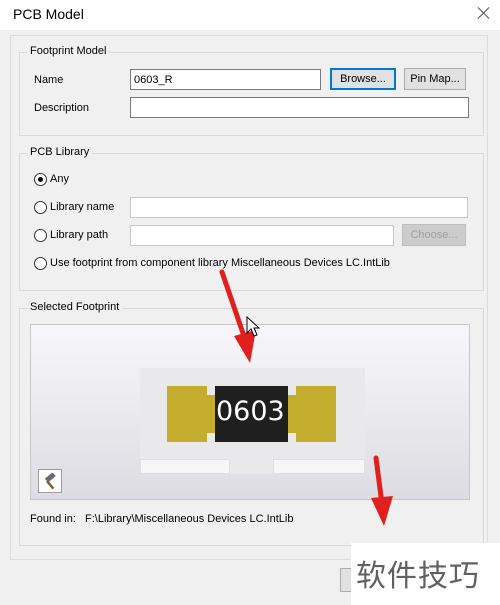 The image size is (500, 605). I want to click on close-icon, so click(484, 13).